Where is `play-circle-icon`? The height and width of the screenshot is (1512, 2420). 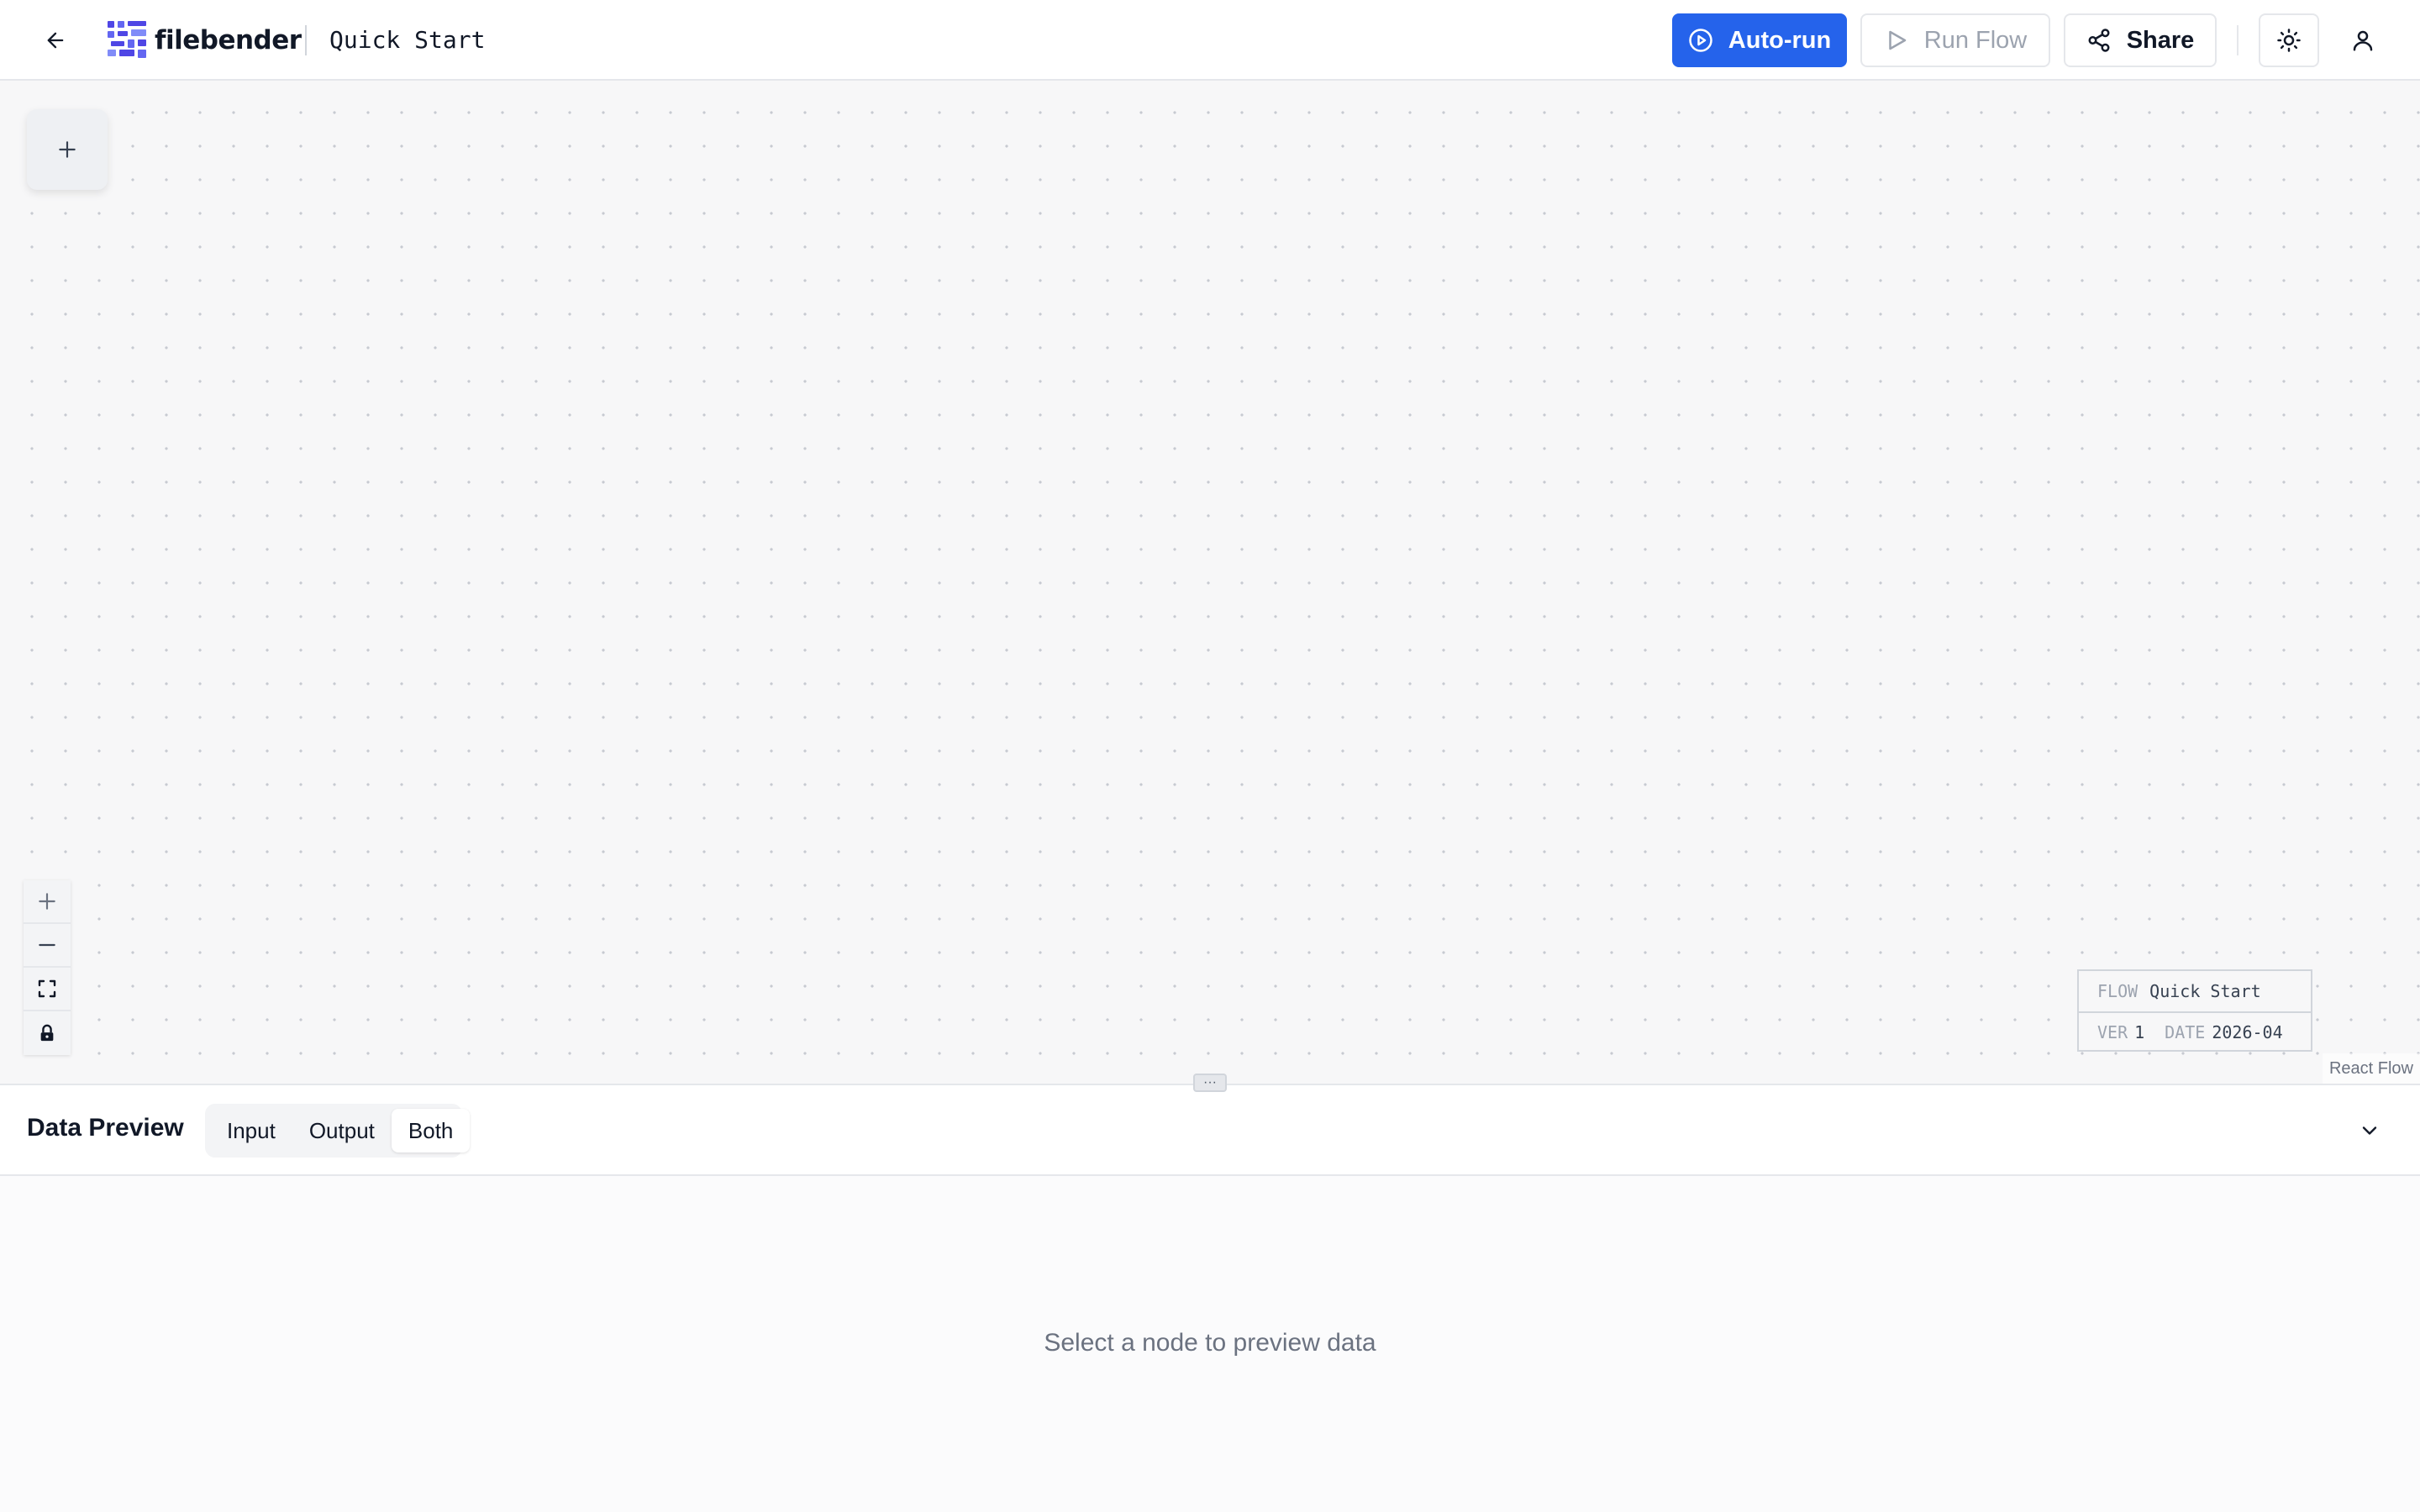 play-circle-icon is located at coordinates (1700, 40).